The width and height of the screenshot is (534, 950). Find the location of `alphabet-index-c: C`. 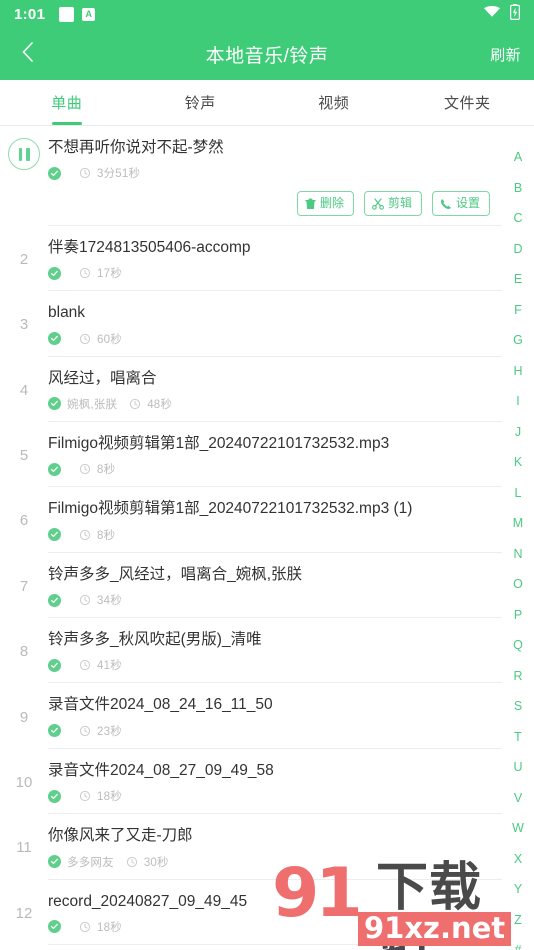

alphabet-index-c: C is located at coordinates (518, 218).